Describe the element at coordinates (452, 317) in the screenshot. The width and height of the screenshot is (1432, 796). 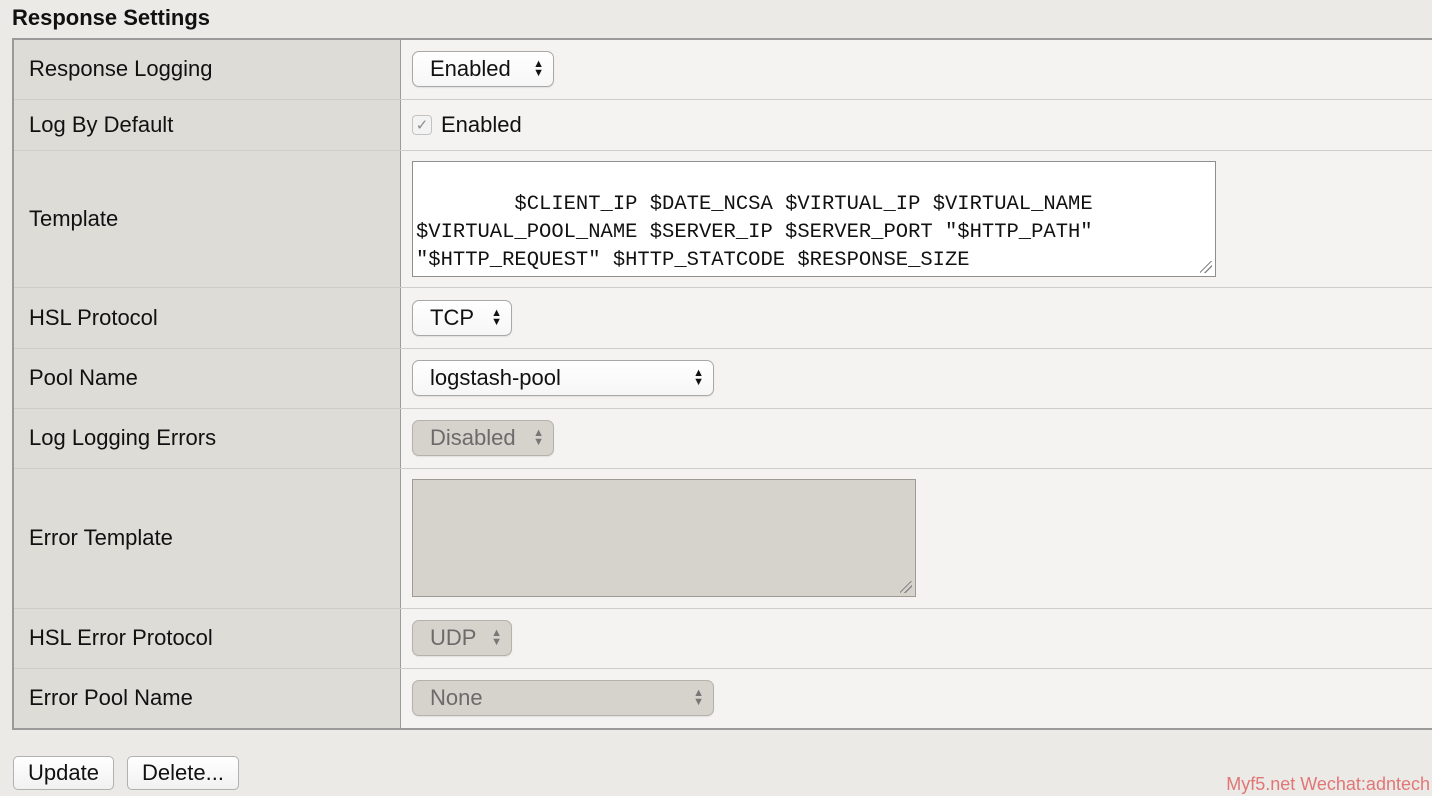
I see `hsl-protocol-value: TCP` at that location.